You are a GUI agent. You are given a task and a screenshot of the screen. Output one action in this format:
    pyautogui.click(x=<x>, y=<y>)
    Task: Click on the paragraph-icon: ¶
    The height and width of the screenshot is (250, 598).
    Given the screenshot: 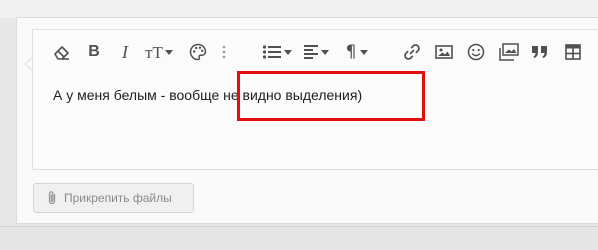 What is the action you would take?
    pyautogui.click(x=351, y=51)
    